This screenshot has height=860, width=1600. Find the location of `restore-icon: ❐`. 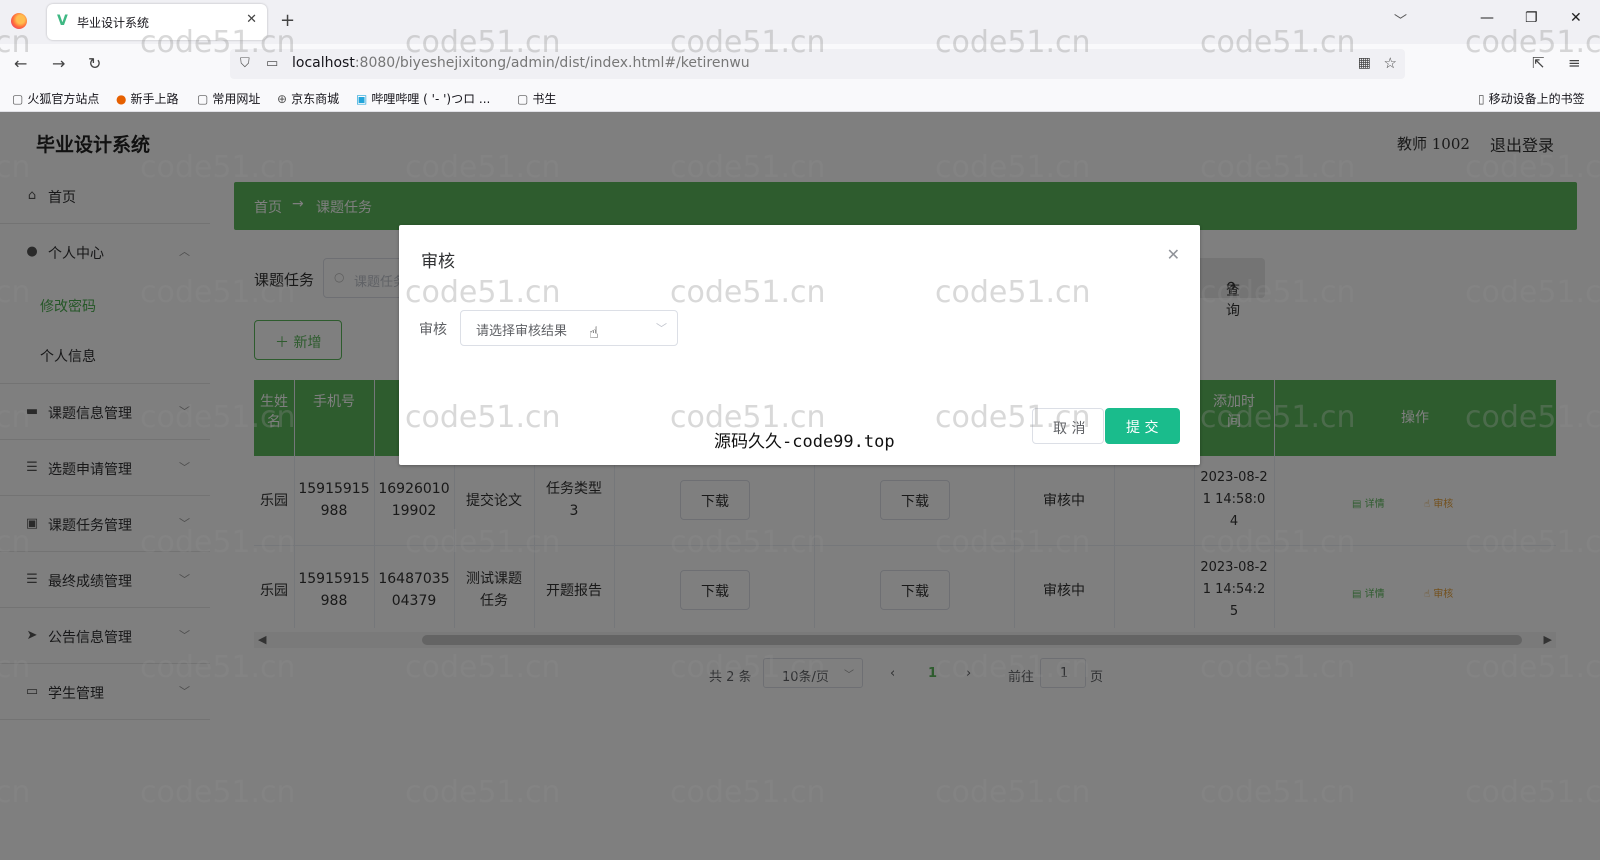

restore-icon: ❐ is located at coordinates (1531, 18).